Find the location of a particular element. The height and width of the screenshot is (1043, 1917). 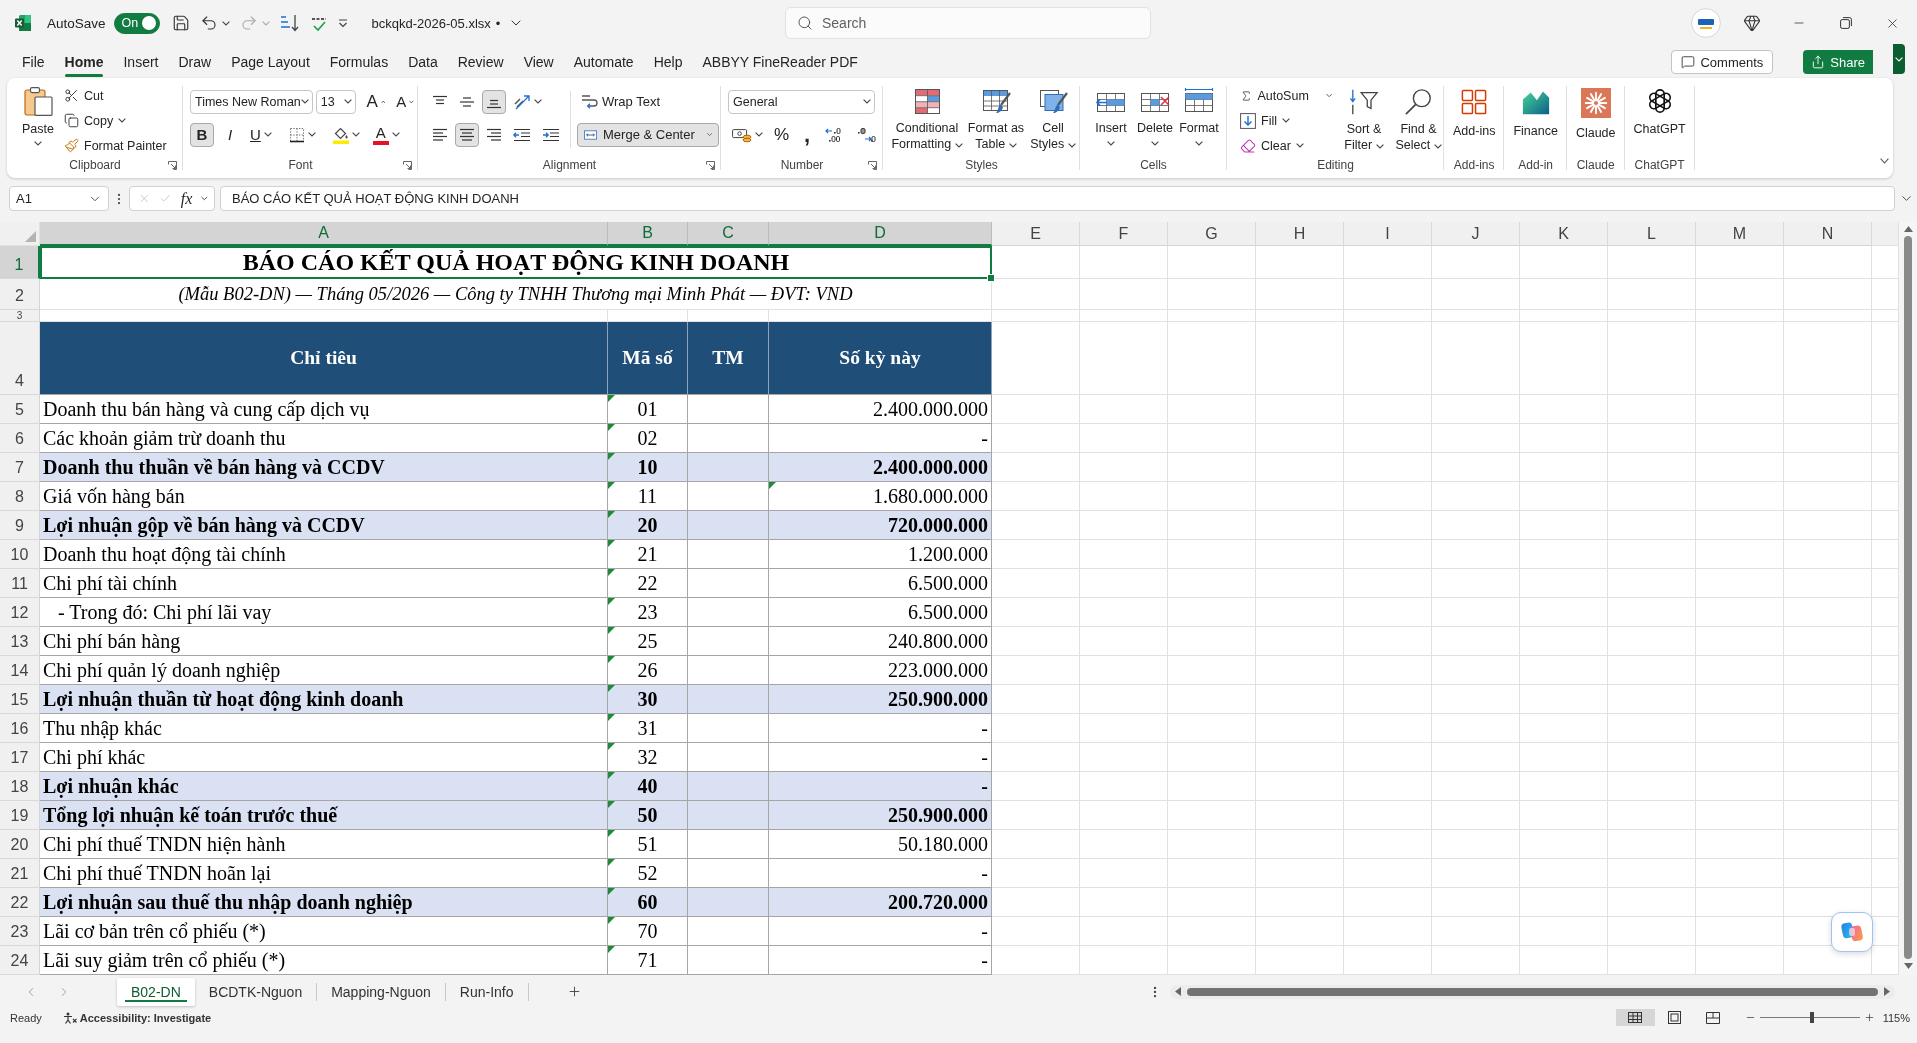

row-number: 2 is located at coordinates (20, 294).